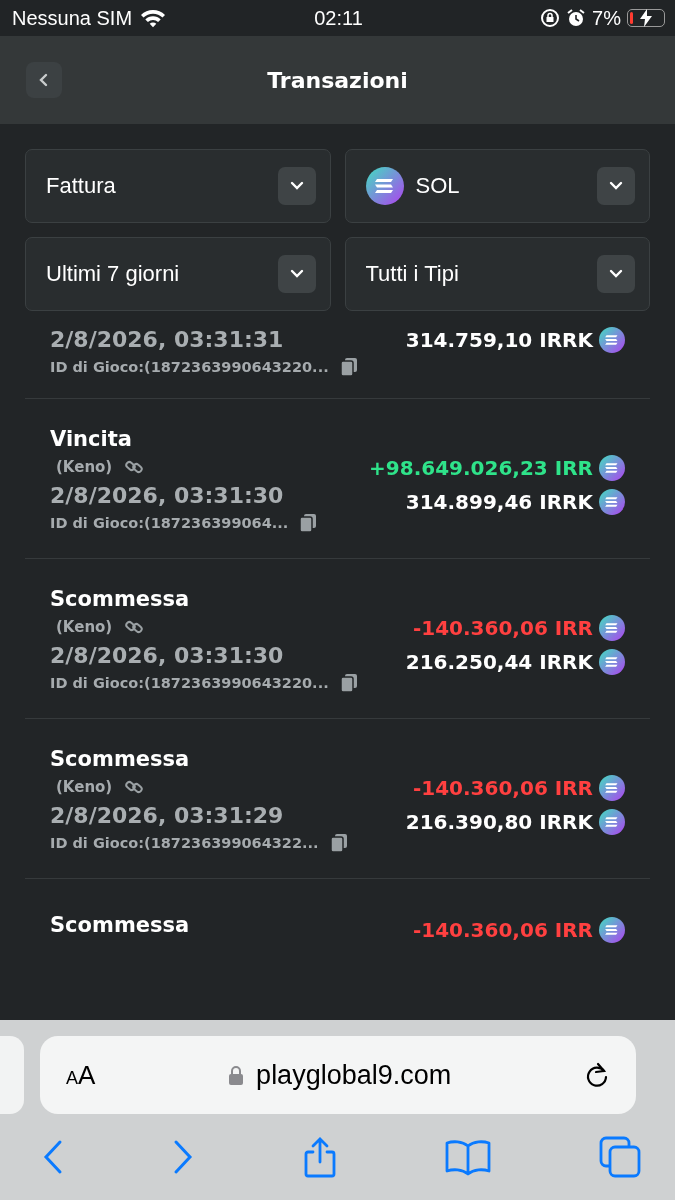 The height and width of the screenshot is (1200, 675). What do you see at coordinates (499, 501) in the screenshot?
I see `balance-amount: 314.899,46 IRRK` at bounding box center [499, 501].